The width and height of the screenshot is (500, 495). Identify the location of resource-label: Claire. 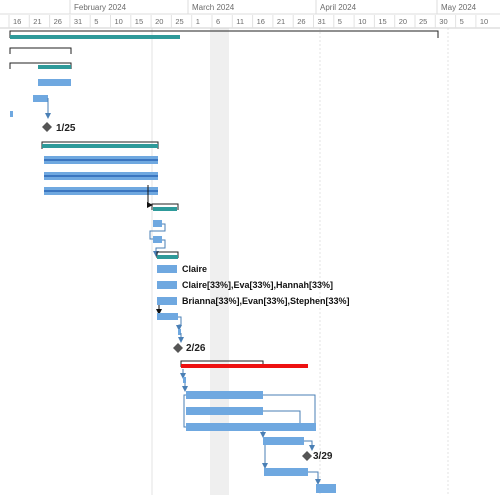
(194, 269).